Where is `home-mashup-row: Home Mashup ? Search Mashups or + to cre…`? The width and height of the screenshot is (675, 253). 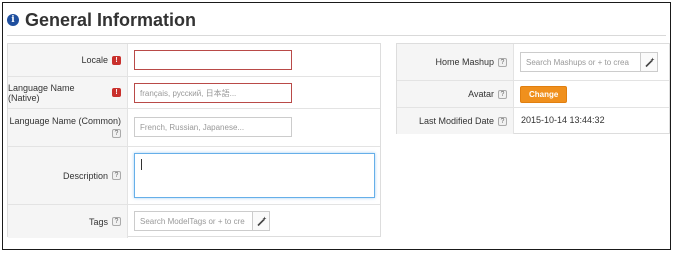
home-mashup-row: Home Mashup ? Search Mashups or + to cre… is located at coordinates (533, 62).